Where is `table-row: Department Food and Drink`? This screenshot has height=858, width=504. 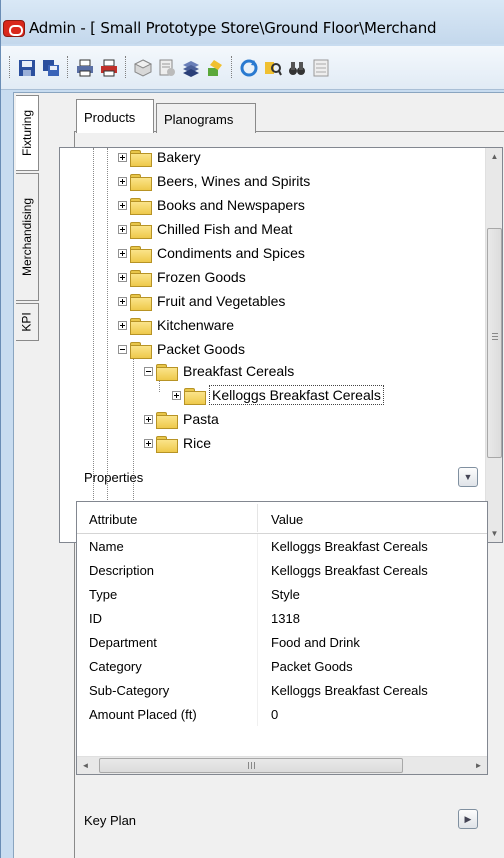
table-row: Department Food and Drink is located at coordinates (282, 642).